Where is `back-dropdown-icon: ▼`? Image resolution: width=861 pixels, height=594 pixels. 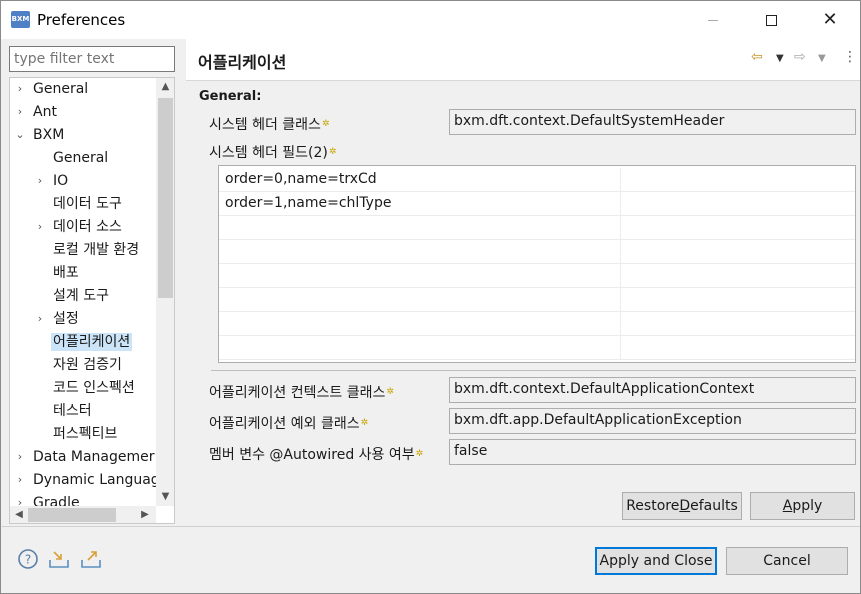 back-dropdown-icon: ▼ is located at coordinates (780, 58).